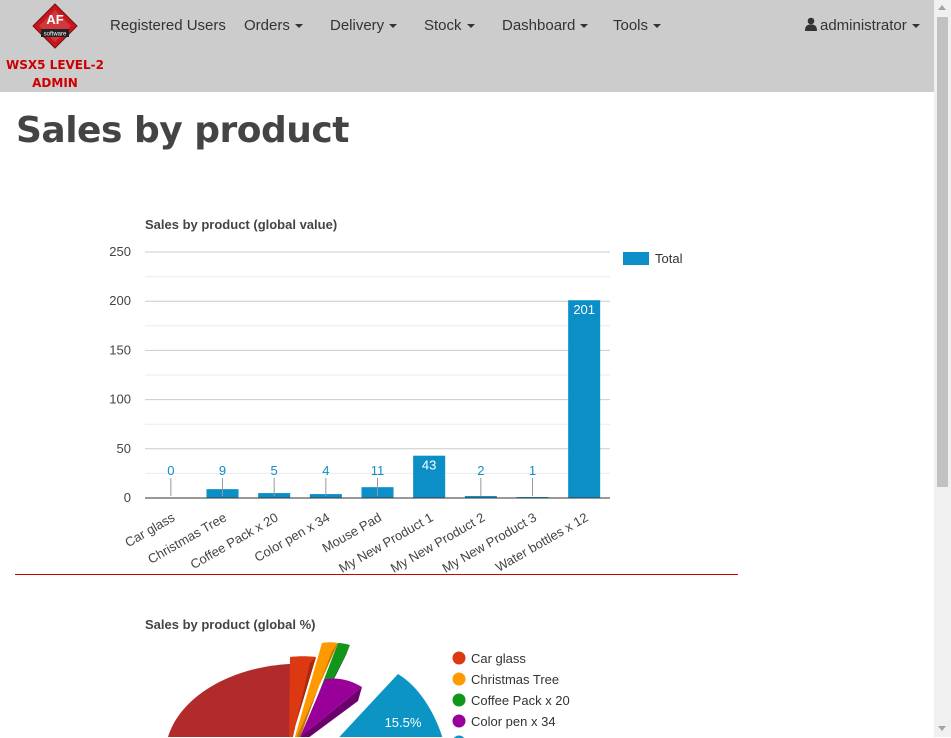 The width and height of the screenshot is (951, 738). Describe the element at coordinates (54, 19) in the screenshot. I see `svg-text: AF` at that location.